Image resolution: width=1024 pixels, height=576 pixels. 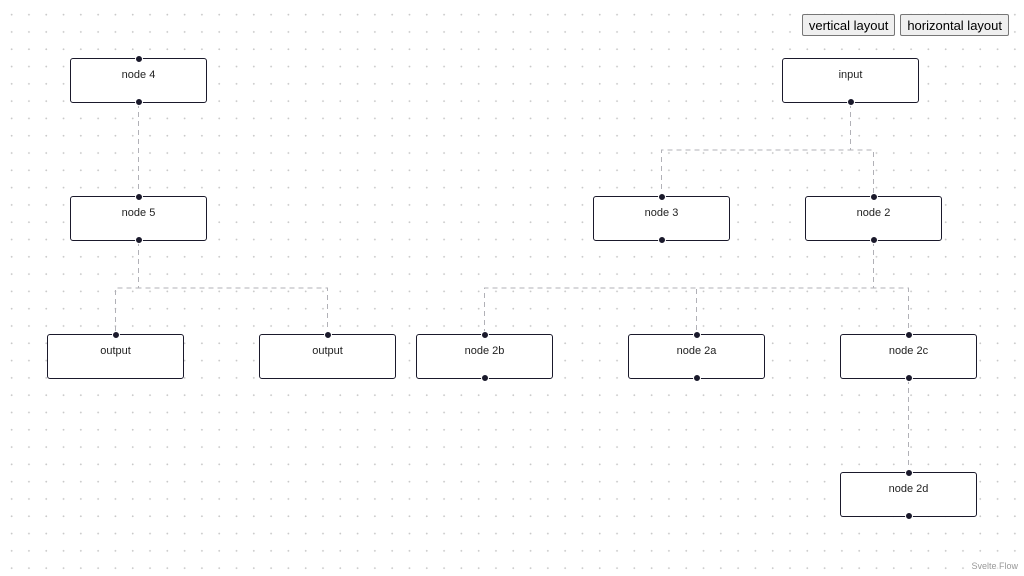 What do you see at coordinates (908, 356) in the screenshot?
I see `node-2c: node 2c` at bounding box center [908, 356].